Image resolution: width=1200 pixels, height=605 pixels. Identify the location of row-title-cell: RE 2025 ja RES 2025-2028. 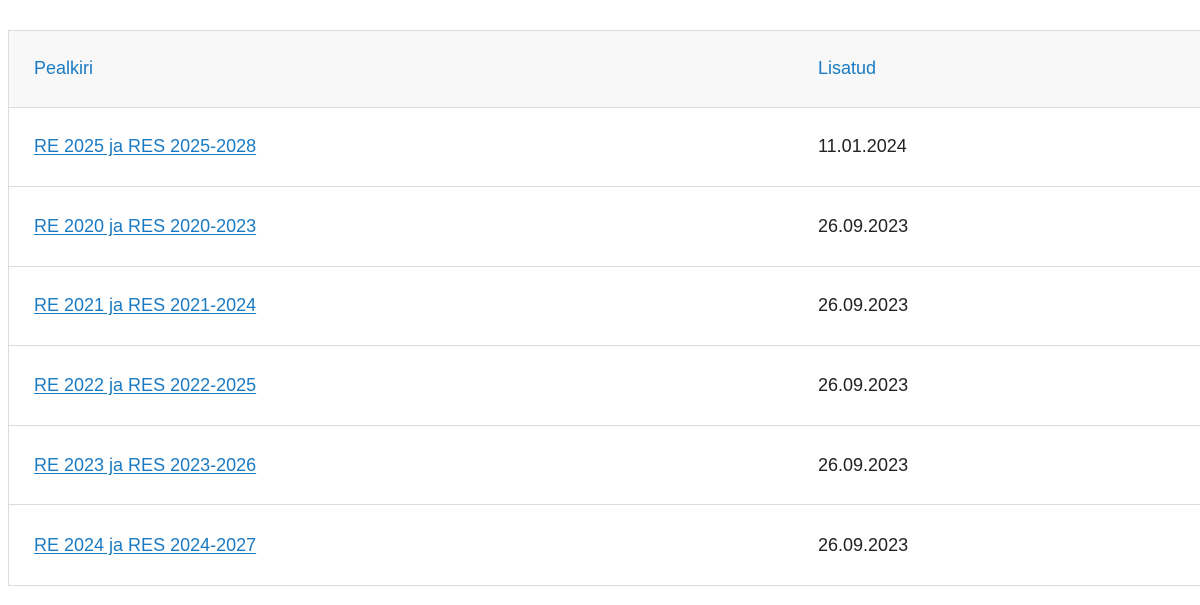
(401, 147).